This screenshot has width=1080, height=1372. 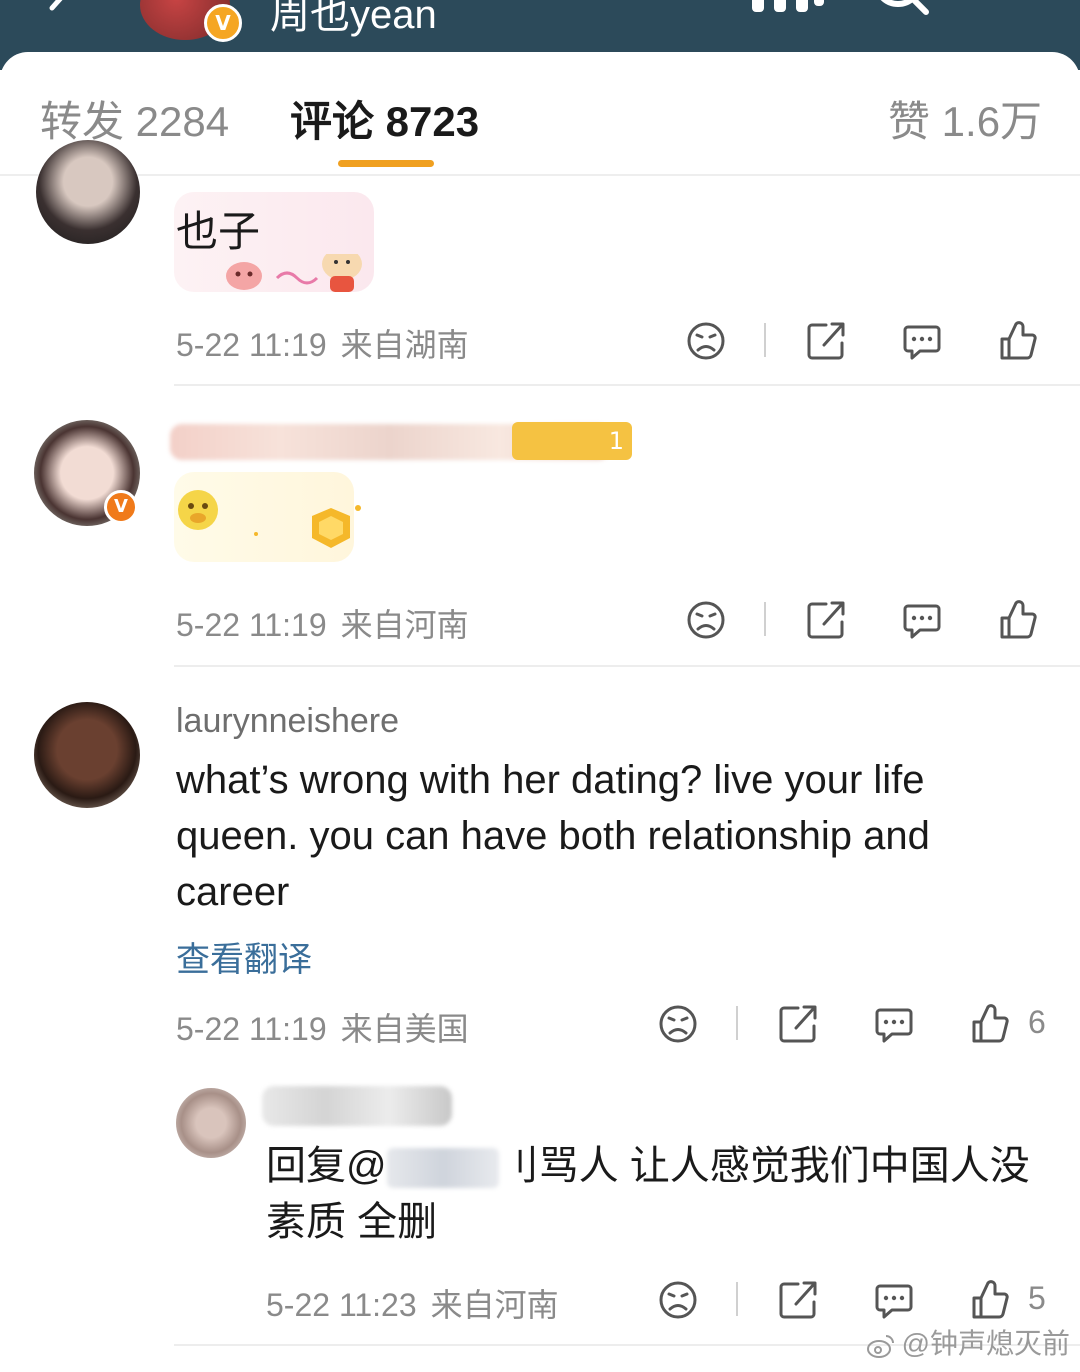 What do you see at coordinates (880, 1346) in the screenshot?
I see `weibo-logo-icon` at bounding box center [880, 1346].